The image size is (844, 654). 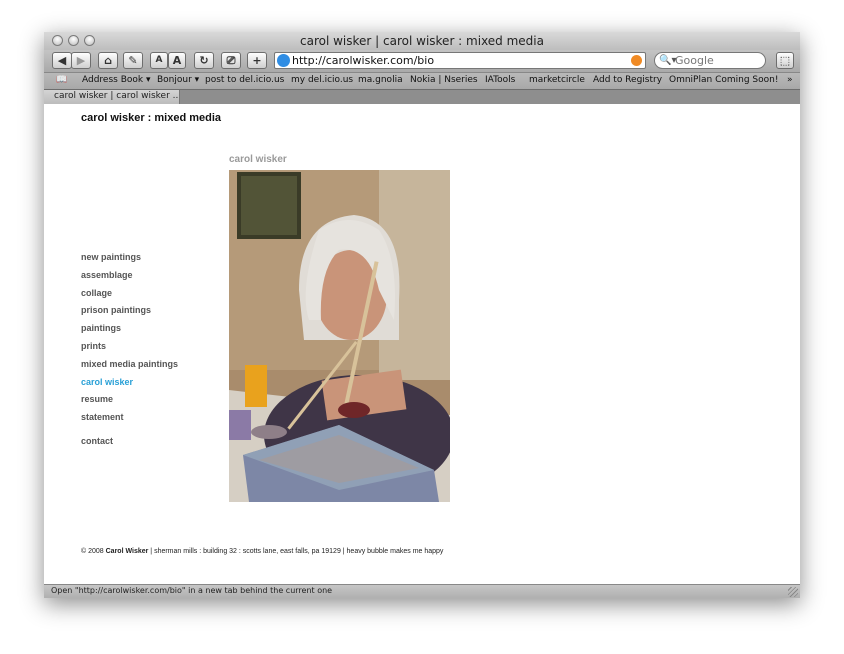 I want to click on reload-icon: ↻, so click(x=204, y=60).